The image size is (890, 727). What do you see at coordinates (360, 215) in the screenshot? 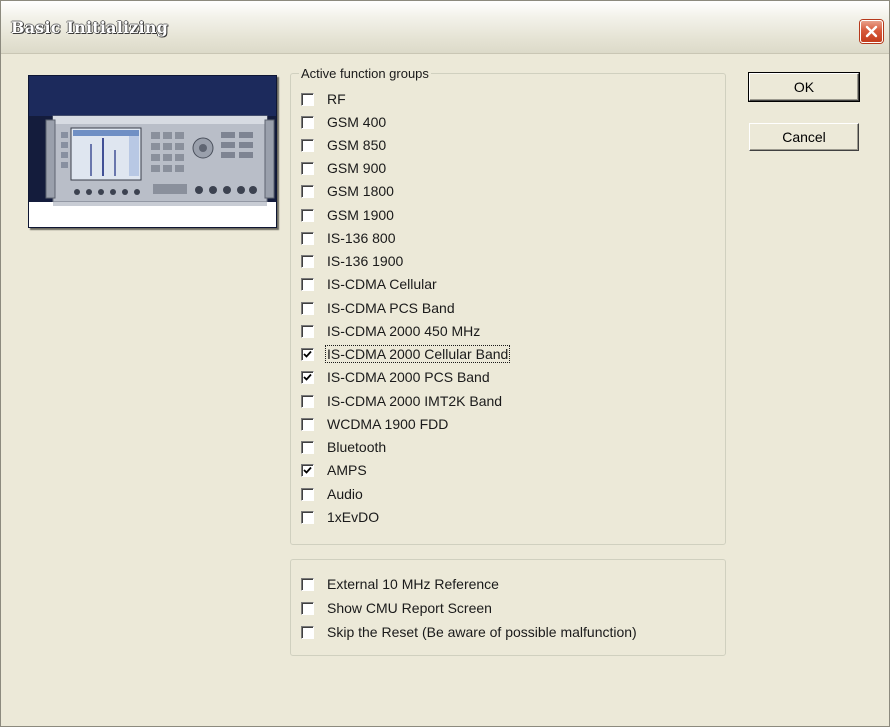
I see `checkbox-label: GSM 1900` at bounding box center [360, 215].